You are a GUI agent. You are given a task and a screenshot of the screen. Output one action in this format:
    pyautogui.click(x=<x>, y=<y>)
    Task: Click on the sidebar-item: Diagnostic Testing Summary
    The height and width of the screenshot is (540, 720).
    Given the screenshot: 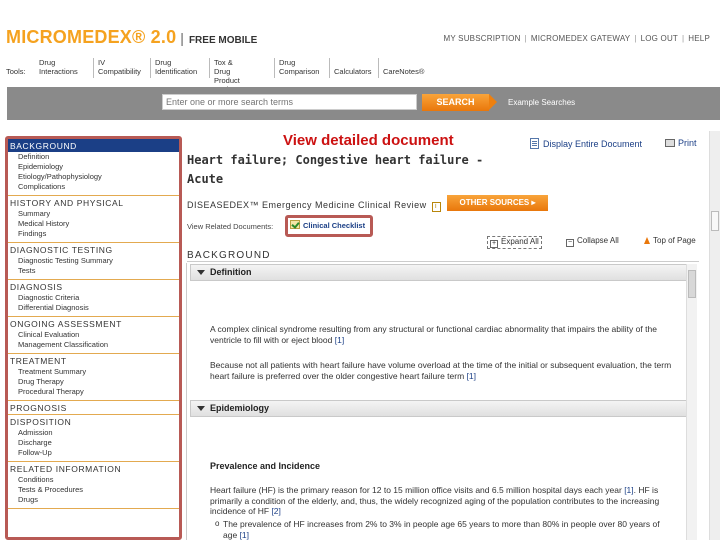 What is the action you would take?
    pyautogui.click(x=93, y=261)
    